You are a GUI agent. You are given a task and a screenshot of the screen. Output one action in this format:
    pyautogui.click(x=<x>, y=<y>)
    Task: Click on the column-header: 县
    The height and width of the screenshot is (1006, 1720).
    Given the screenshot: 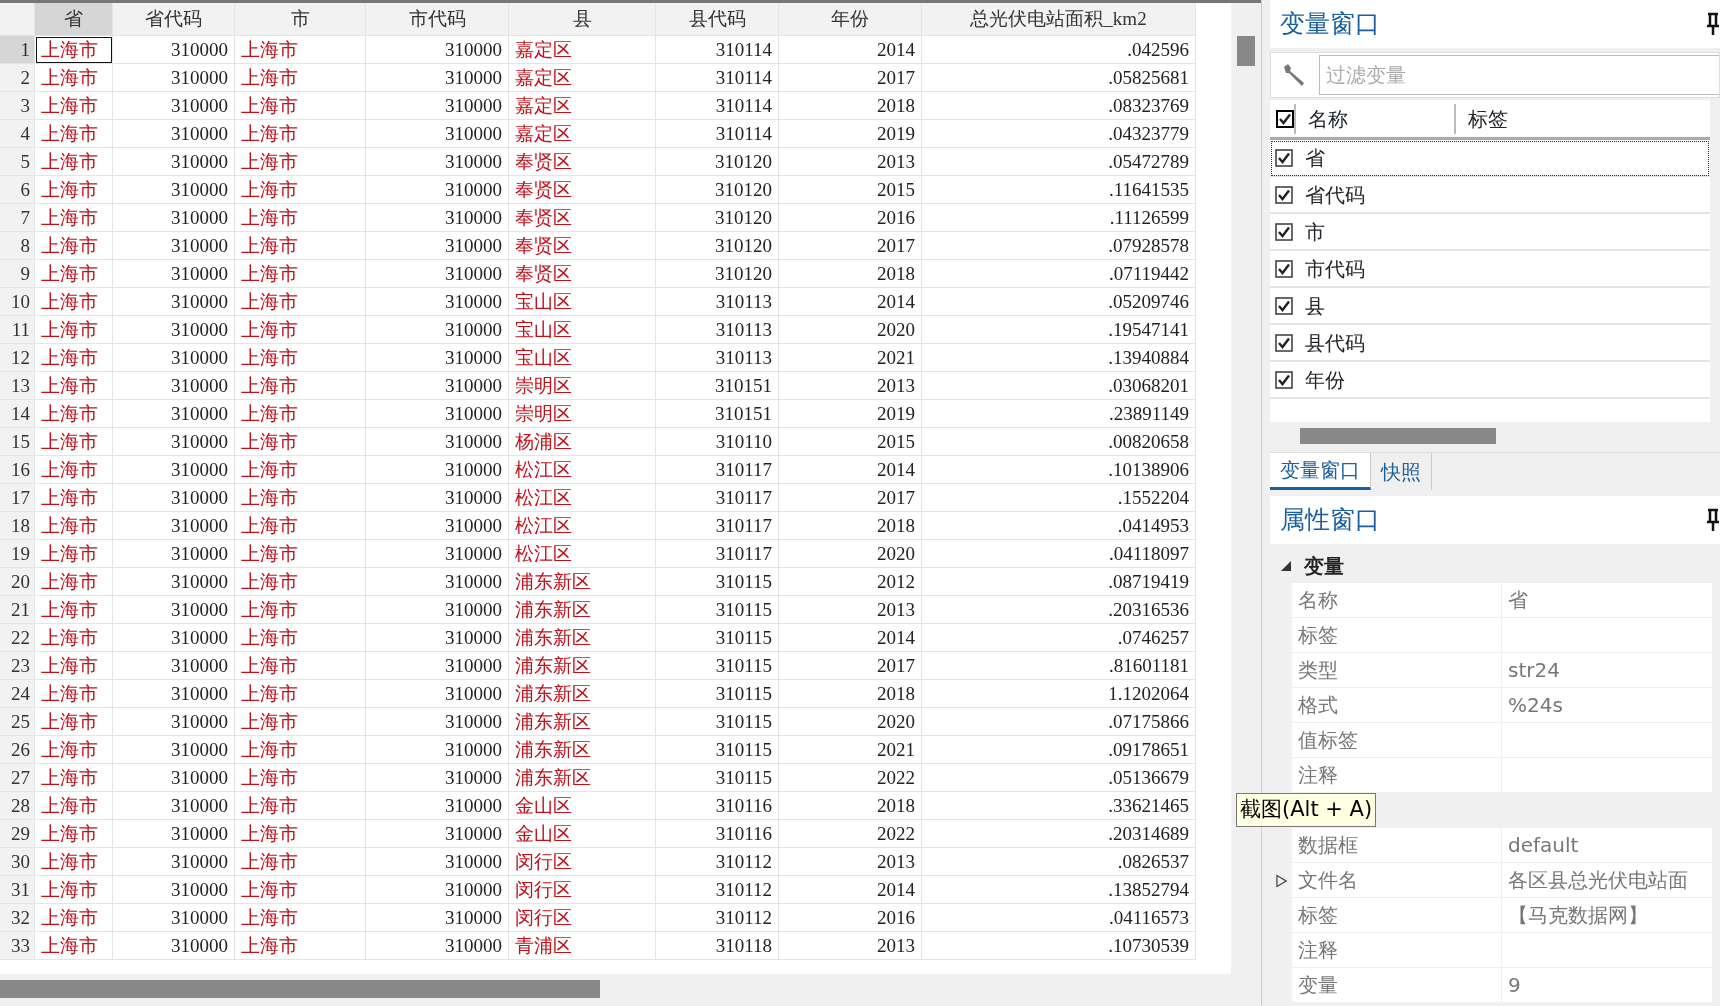 What is the action you would take?
    pyautogui.click(x=582, y=19)
    